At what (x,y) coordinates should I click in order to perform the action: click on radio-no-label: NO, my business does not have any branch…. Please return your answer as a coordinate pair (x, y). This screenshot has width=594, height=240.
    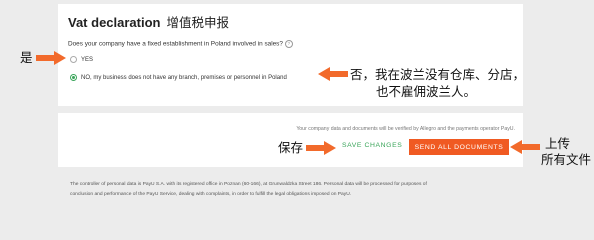
    Looking at the image, I should click on (184, 77).